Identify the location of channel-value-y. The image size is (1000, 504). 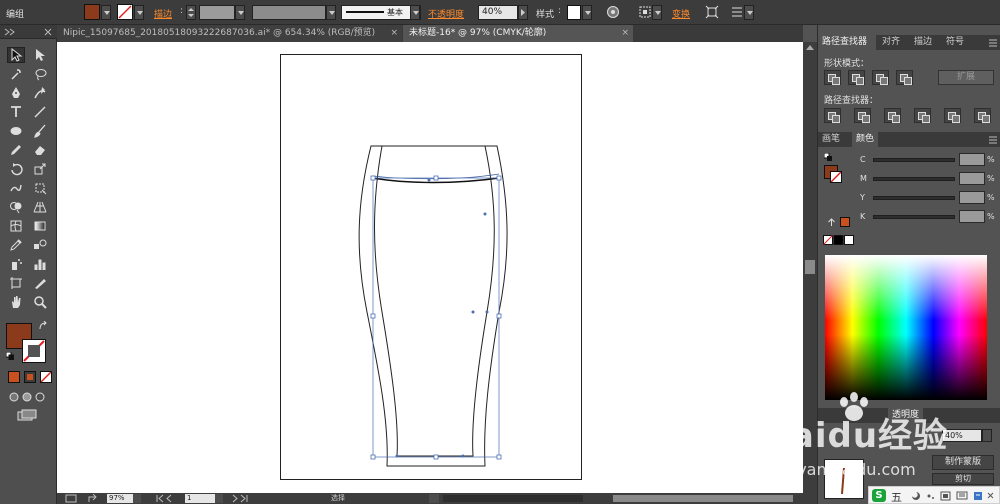
(972, 197).